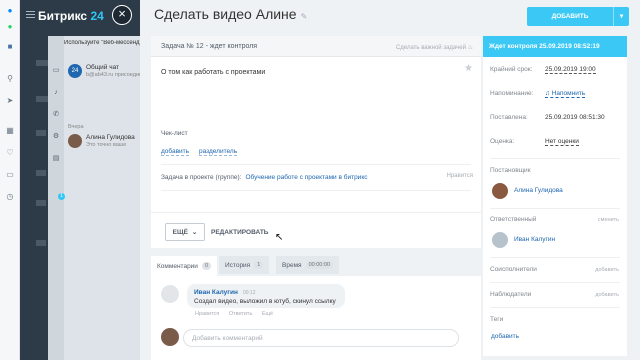  I want to click on created-value: 25.09.2019 08:51:30, so click(575, 117).